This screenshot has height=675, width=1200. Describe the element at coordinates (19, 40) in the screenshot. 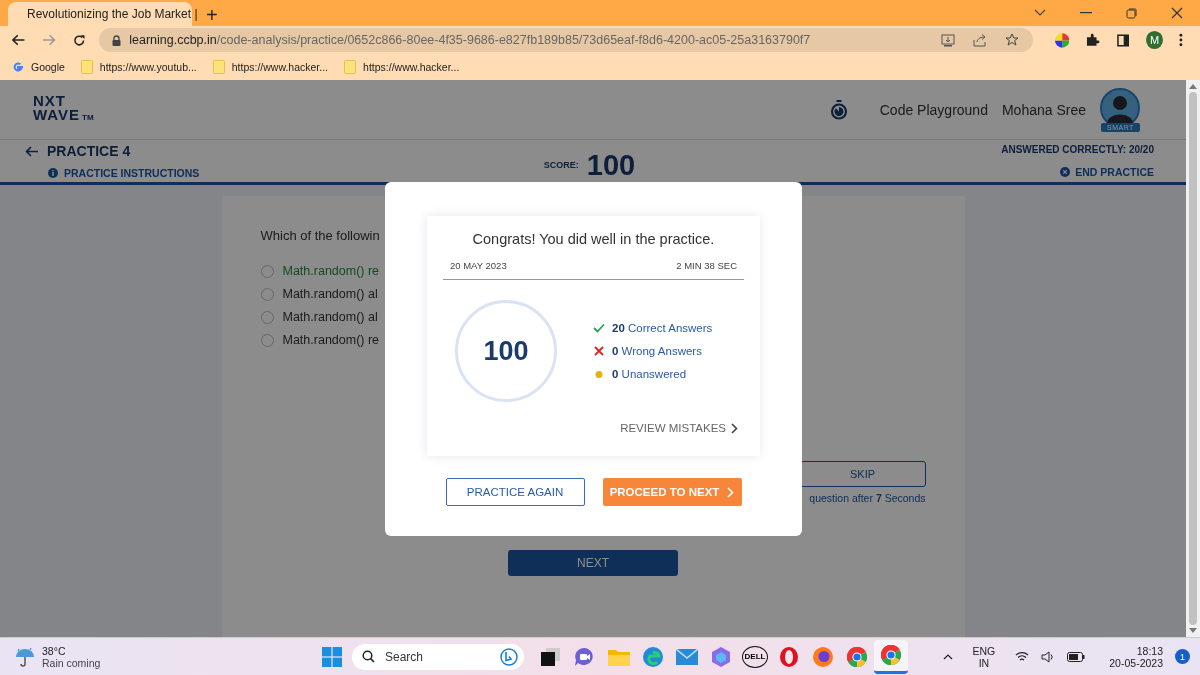

I see `back-icon` at that location.